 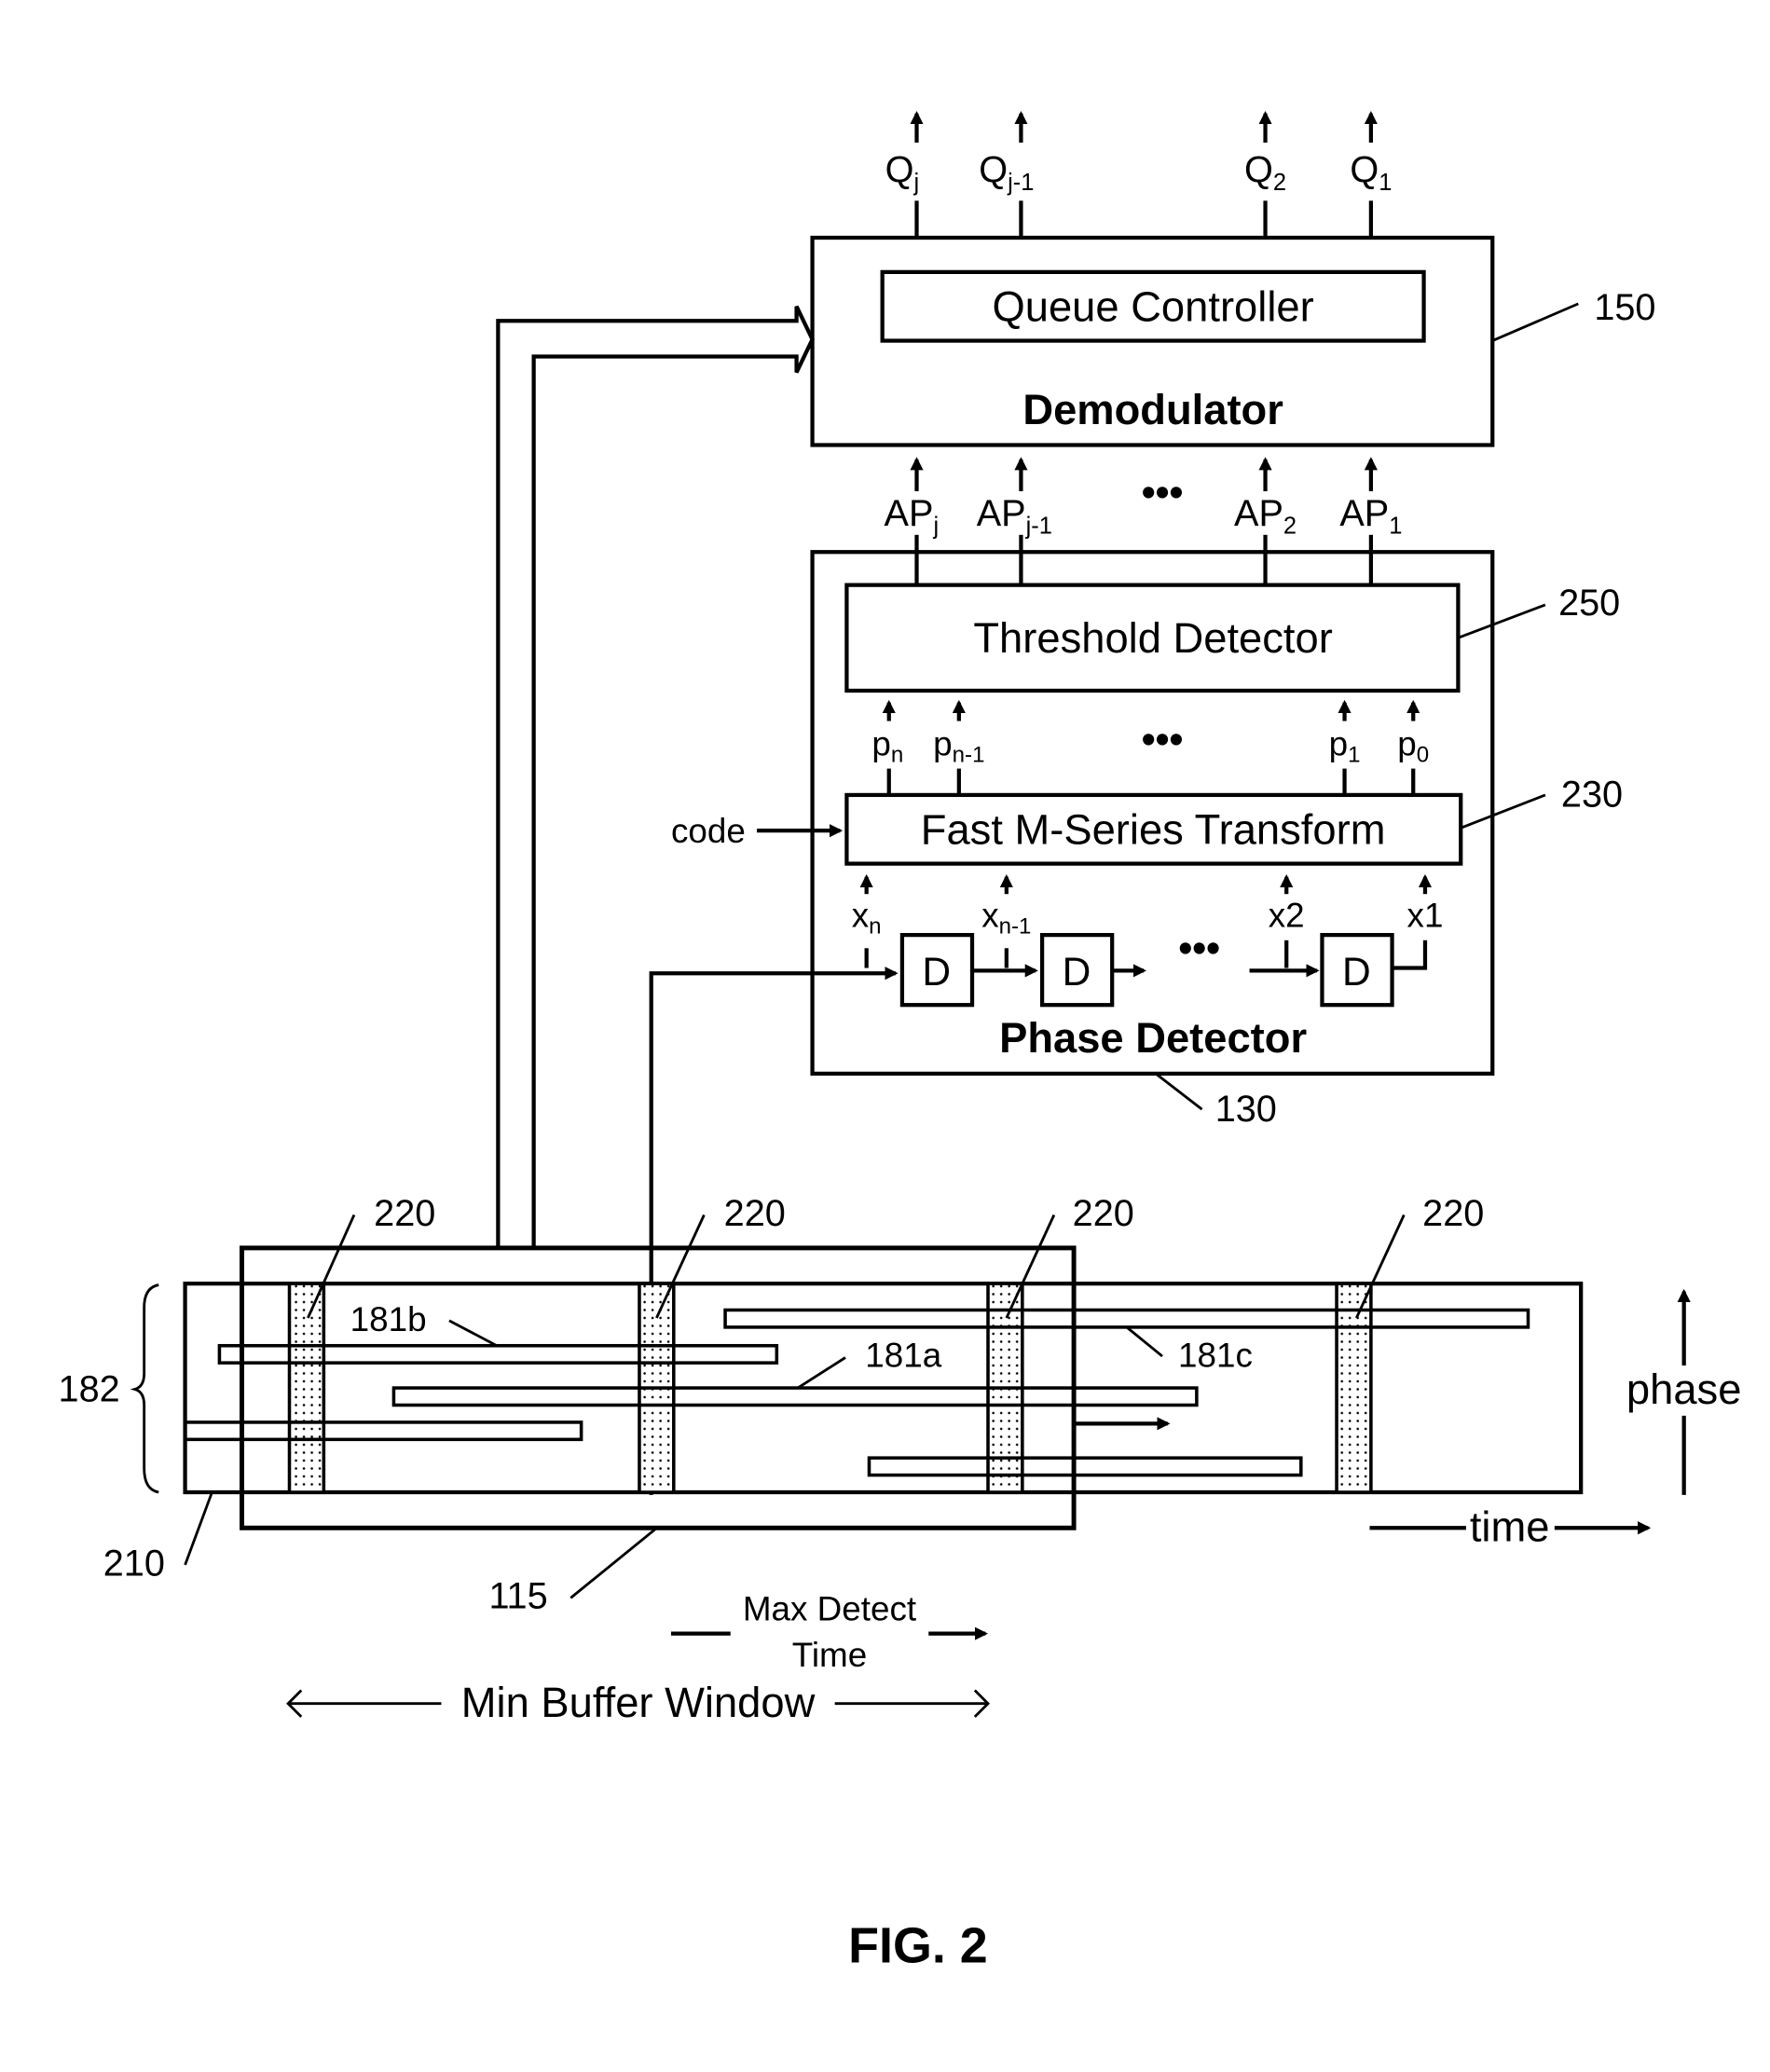 I want to click on q-label: Q1, so click(x=1371, y=173).